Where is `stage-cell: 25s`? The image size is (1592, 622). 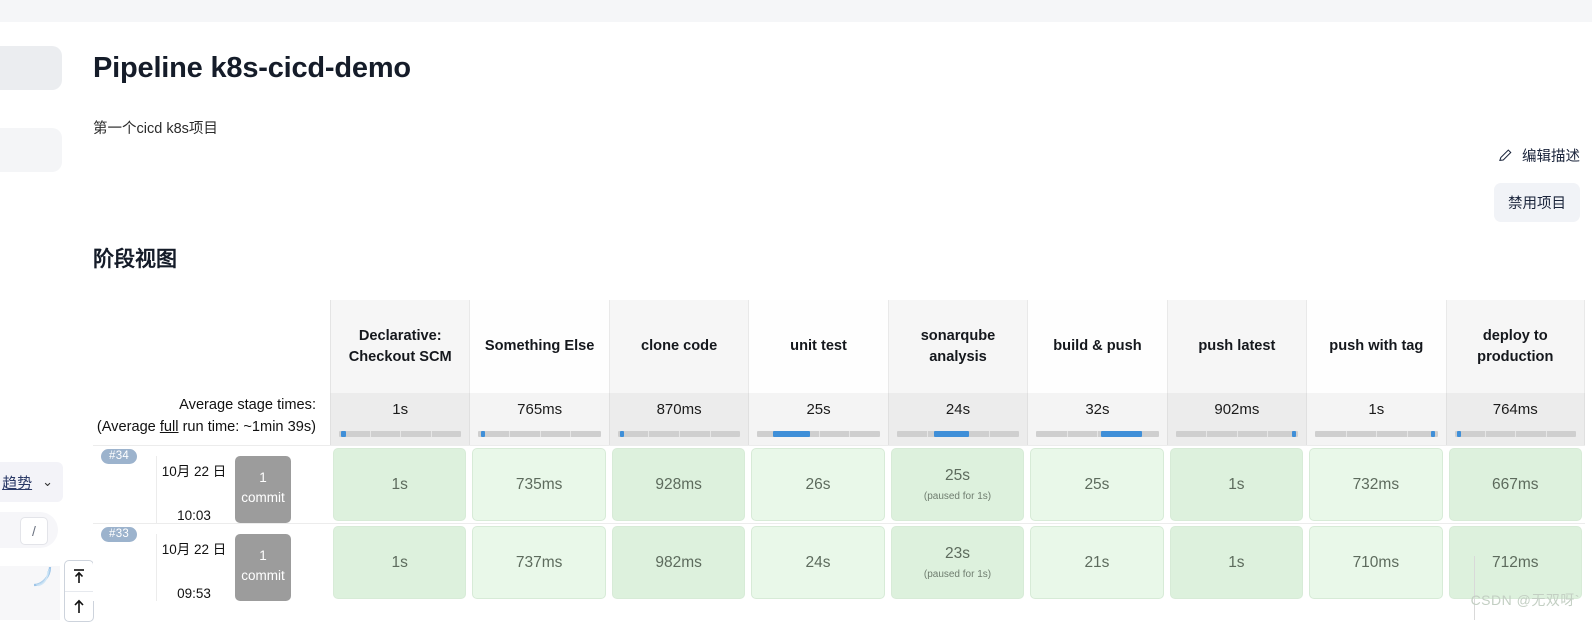
stage-cell: 25s is located at coordinates (1097, 484).